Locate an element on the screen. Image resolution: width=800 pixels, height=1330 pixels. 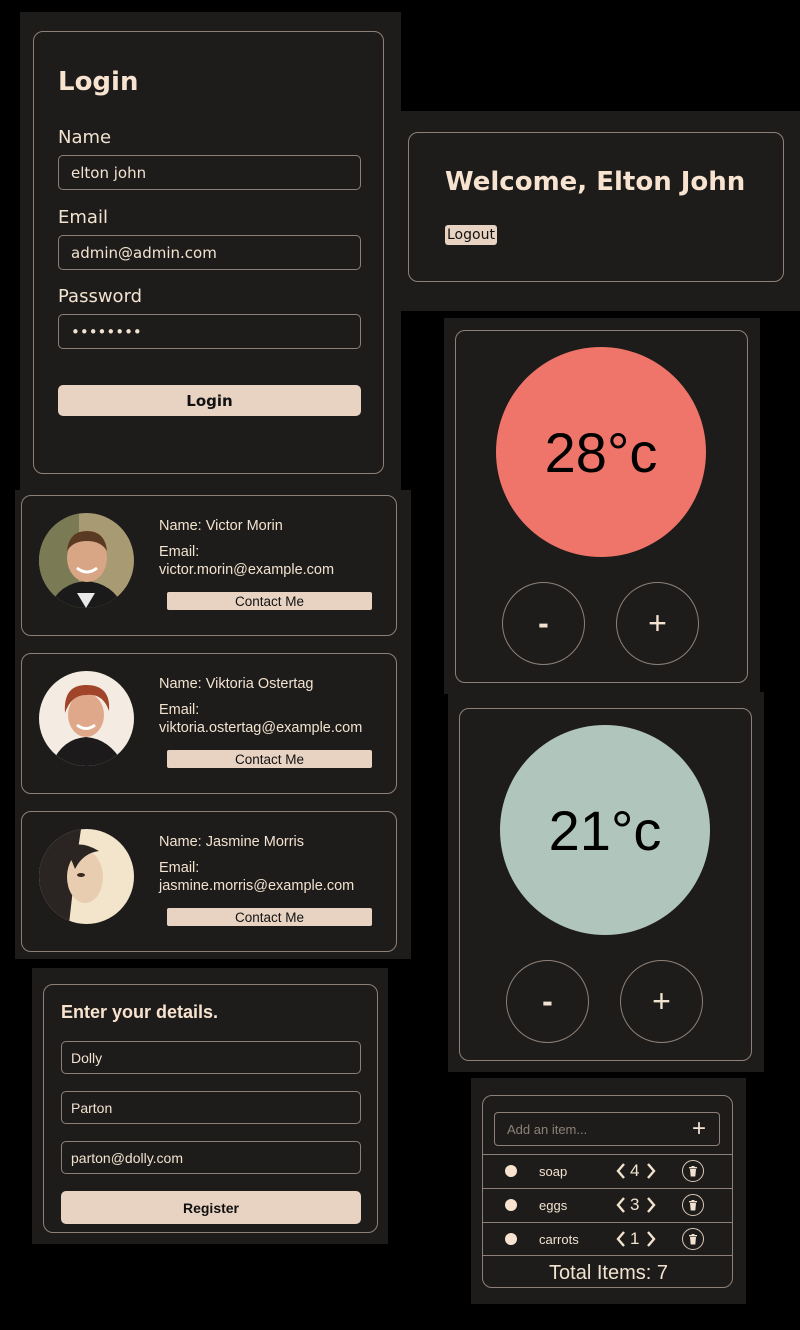
list-item: soap 4 is located at coordinates (607, 1171).